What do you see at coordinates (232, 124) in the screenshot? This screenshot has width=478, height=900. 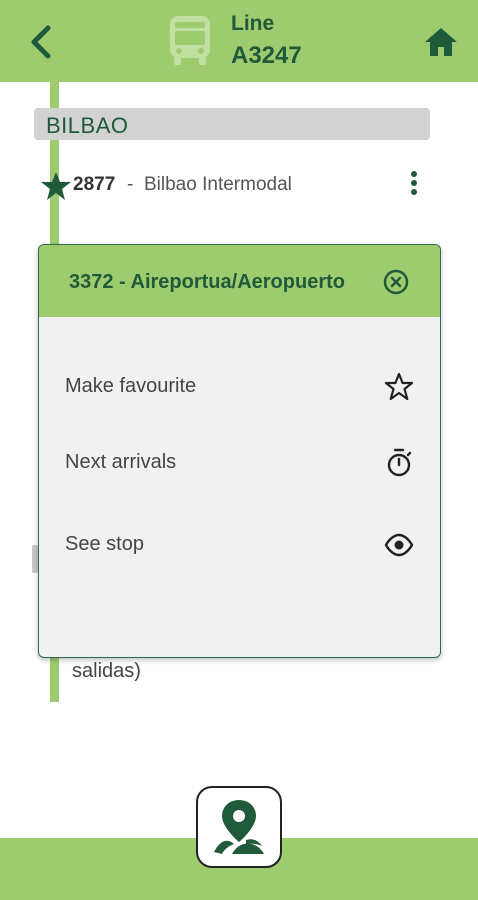 I see `section-header: BILBAO` at bounding box center [232, 124].